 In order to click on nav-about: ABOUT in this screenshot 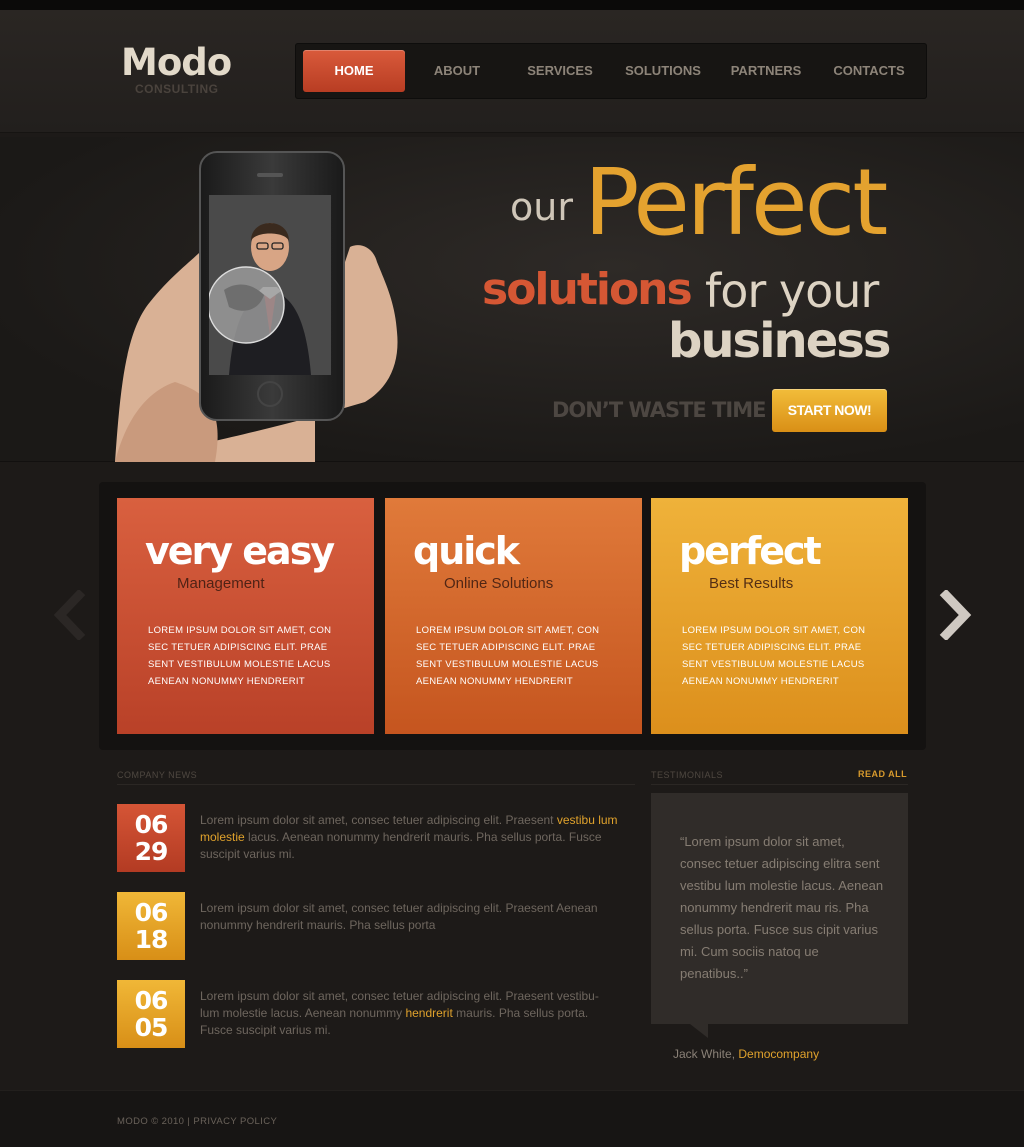, I will do `click(457, 71)`.